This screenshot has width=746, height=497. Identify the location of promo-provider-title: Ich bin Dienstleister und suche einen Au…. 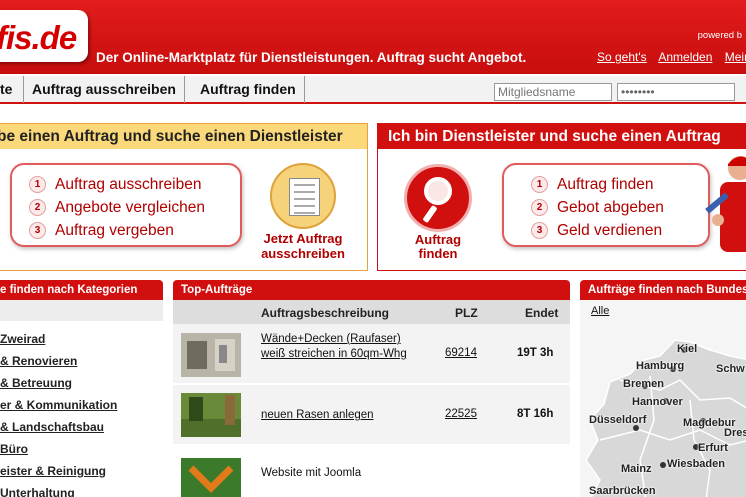
(562, 136).